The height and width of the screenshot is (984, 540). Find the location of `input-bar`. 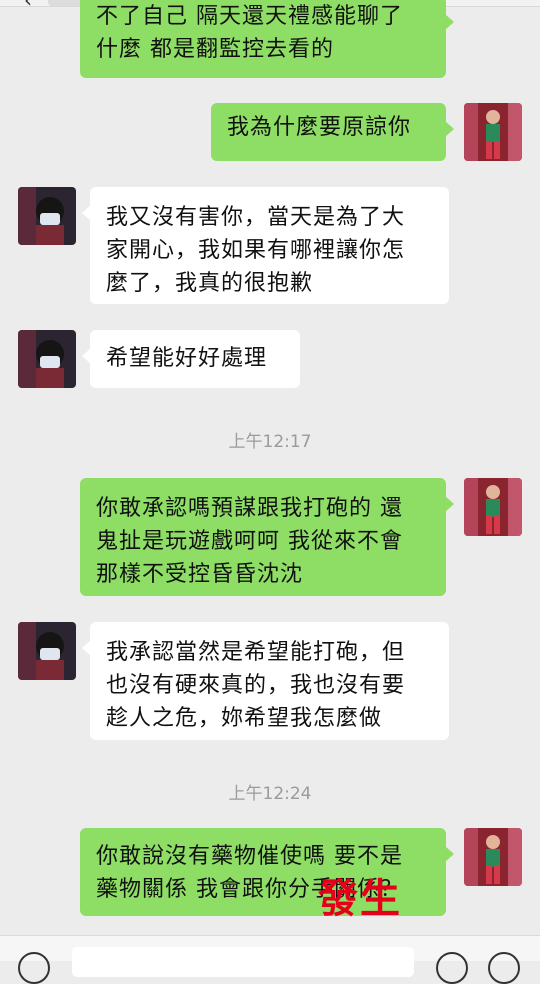

input-bar is located at coordinates (270, 959).